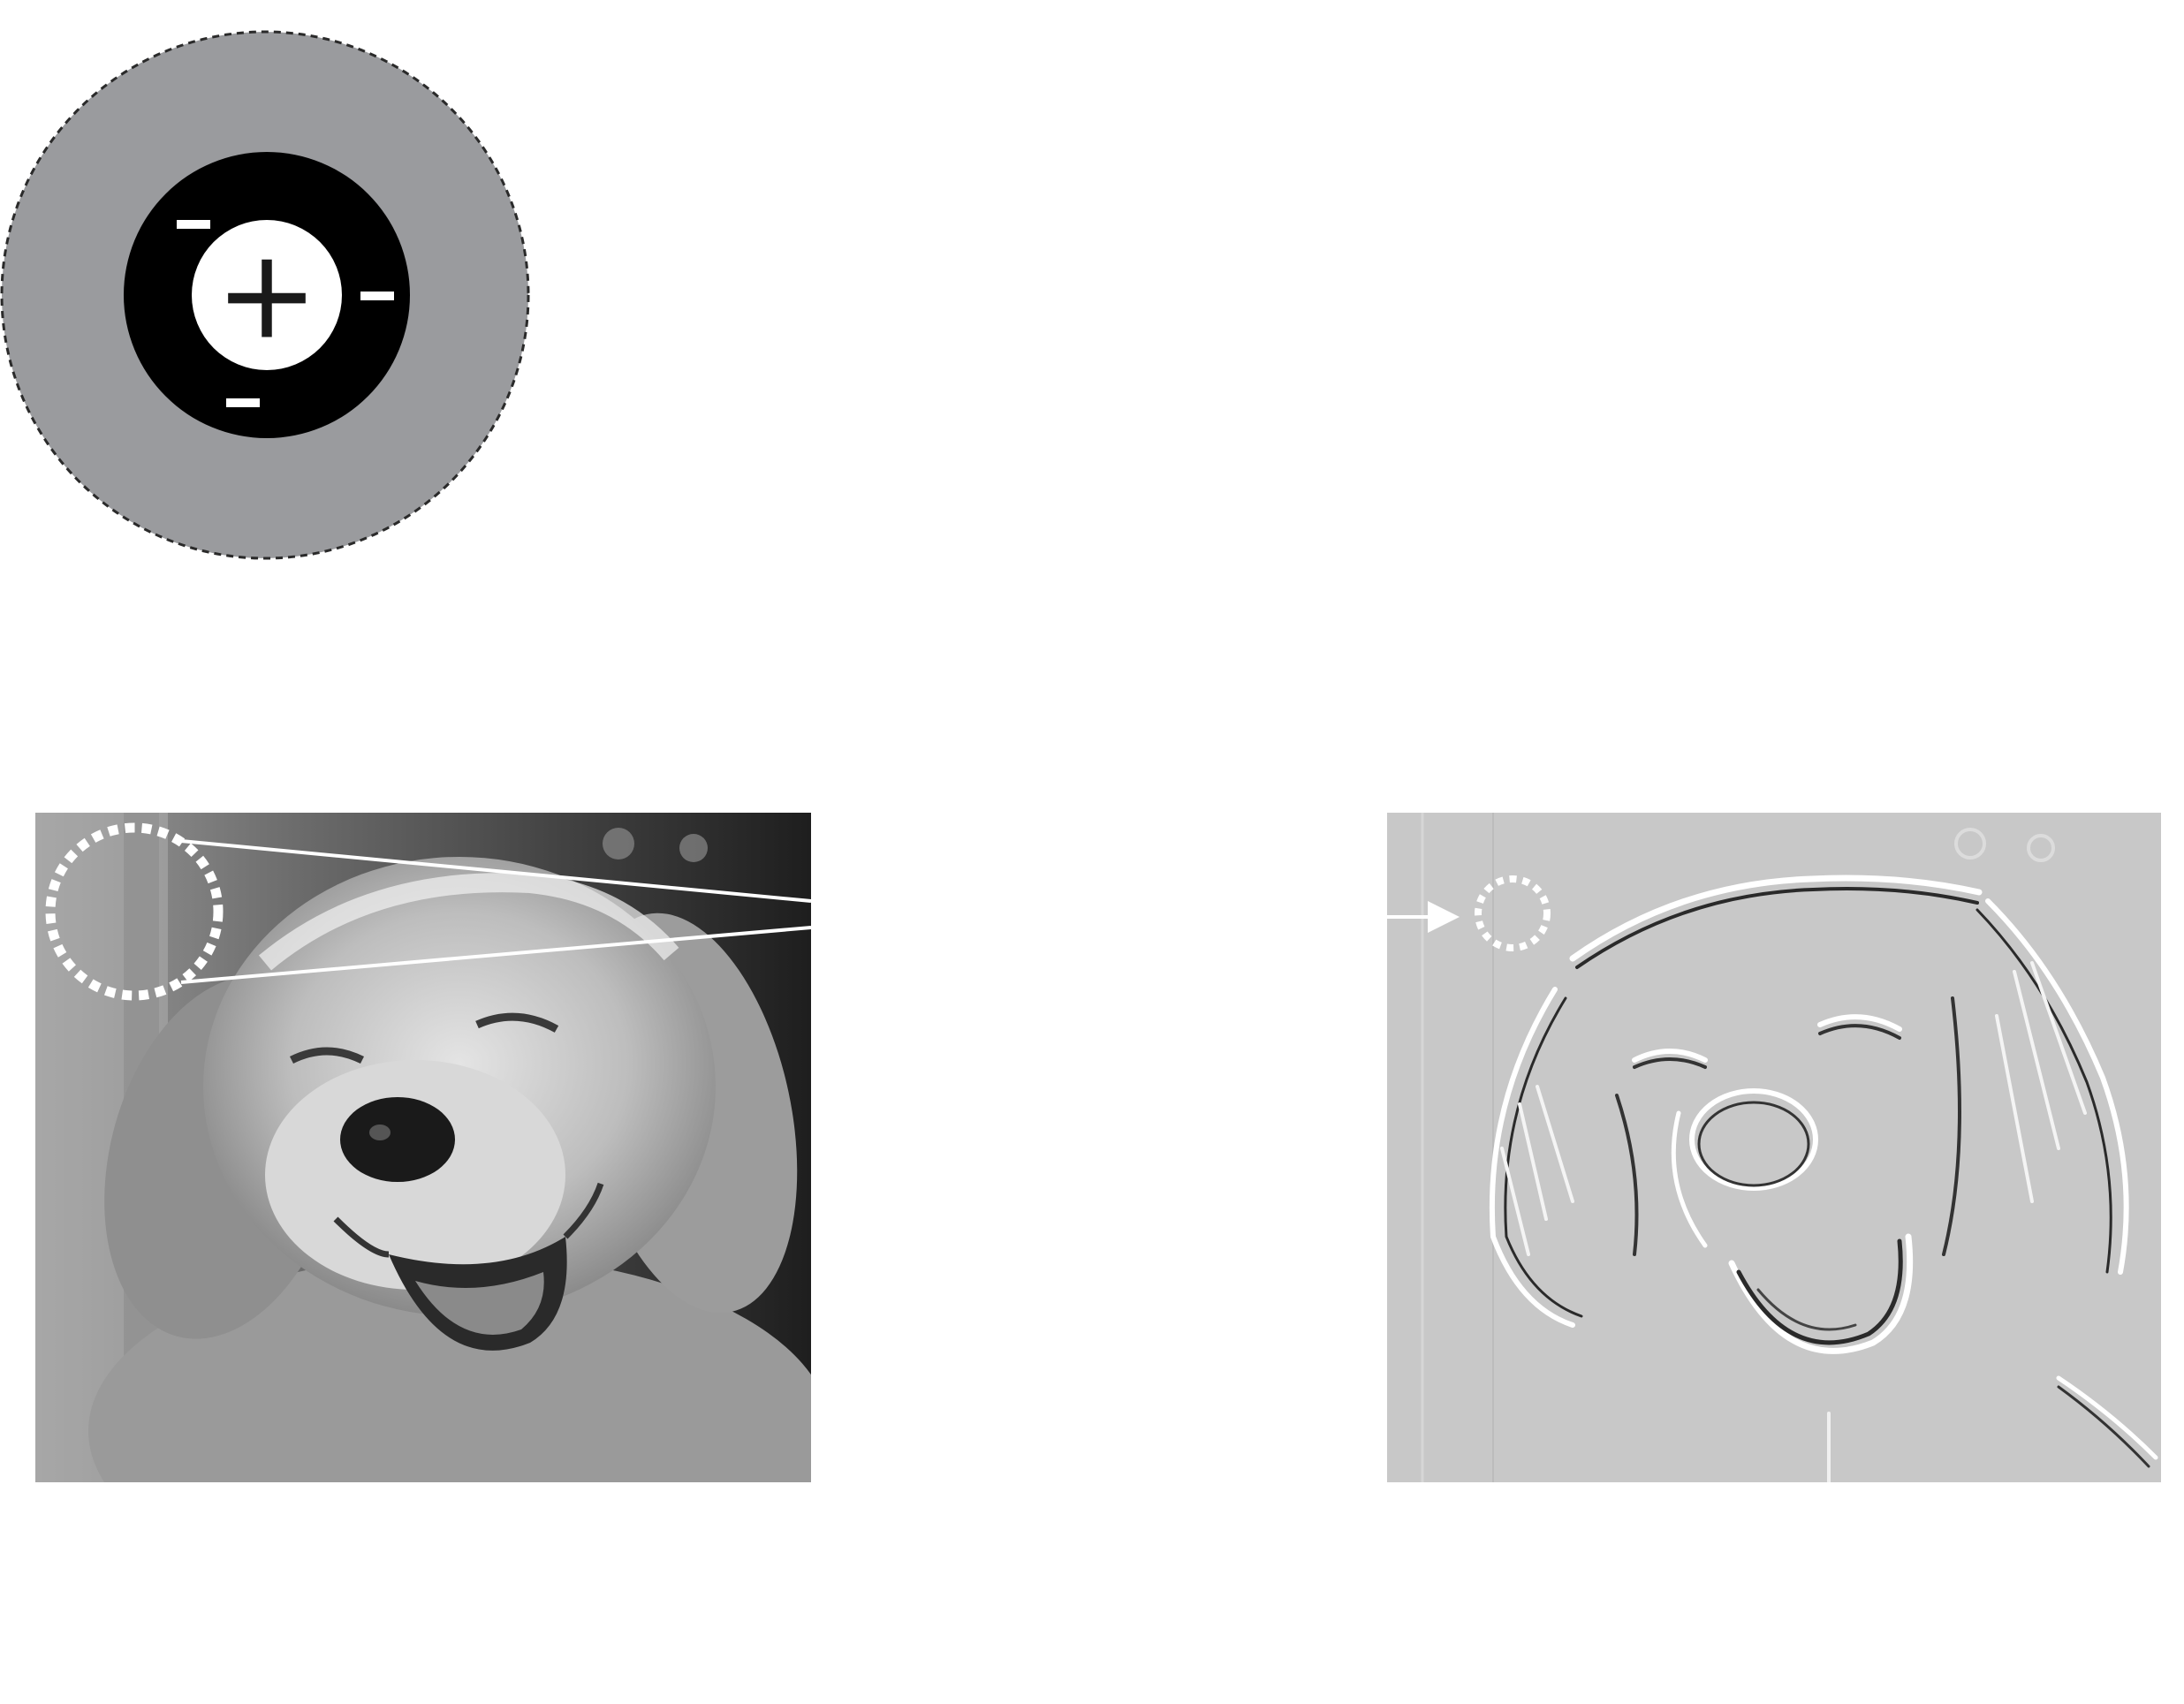 This screenshot has width=2184, height=1704. I want to click on filtered-edge-photo, so click(1774, 1147).